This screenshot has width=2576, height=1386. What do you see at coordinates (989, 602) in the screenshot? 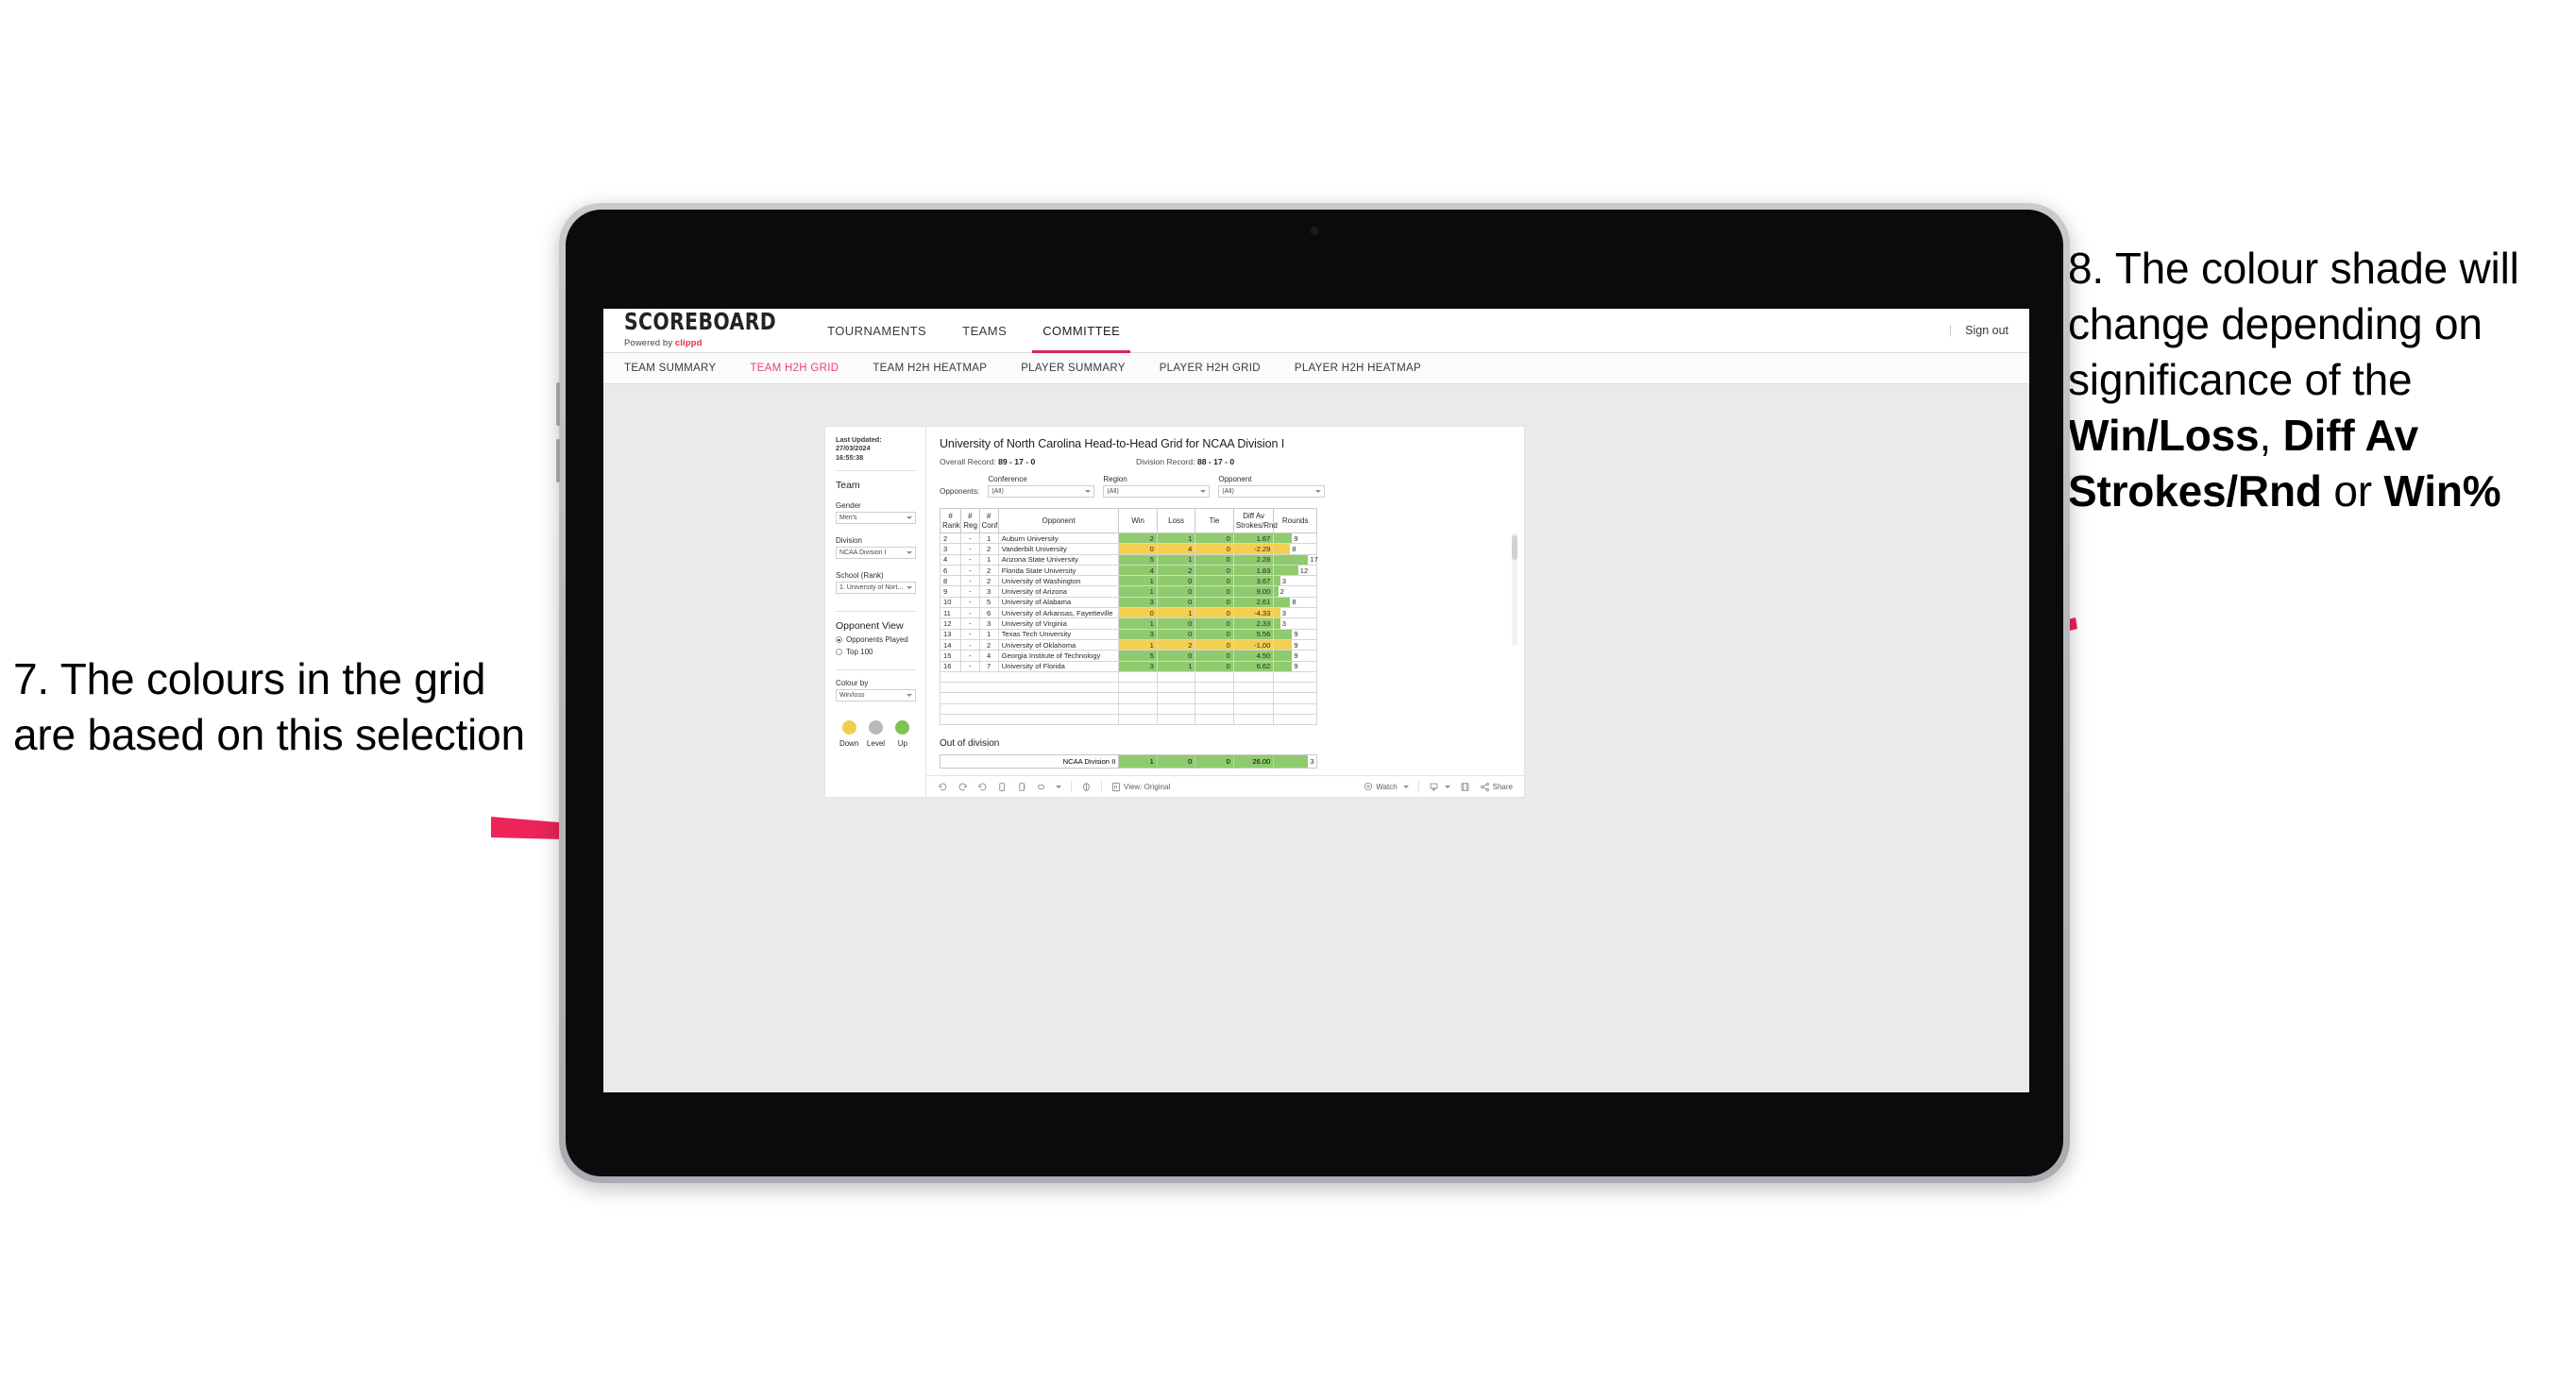
I see `cell-conf: 5` at bounding box center [989, 602].